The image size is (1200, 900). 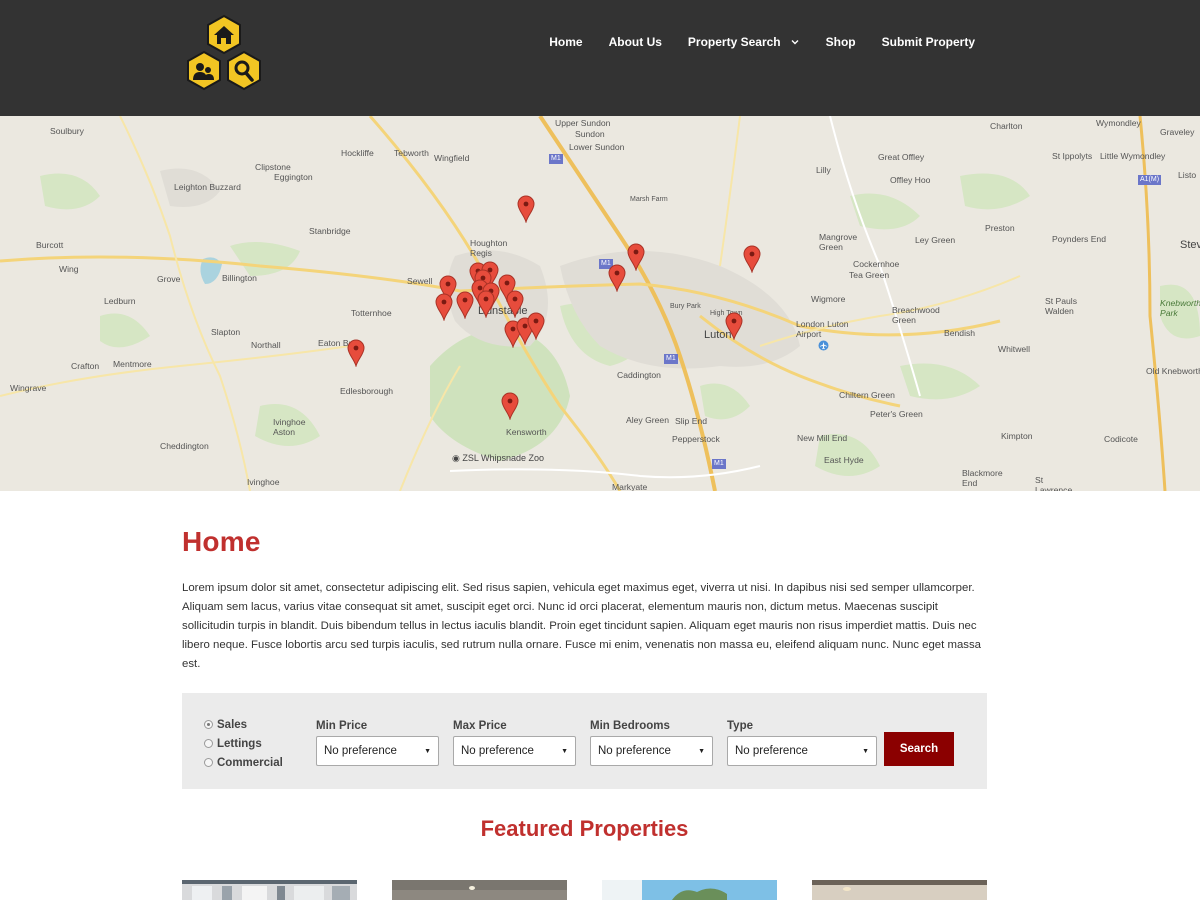 I want to click on zoo-poi: ◉ ZSL Whipsnade Zoo, so click(x=498, y=458).